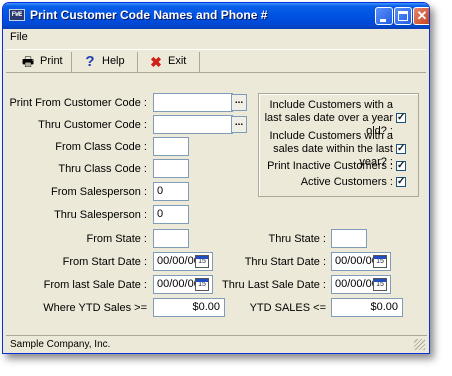 The height and width of the screenshot is (376, 452). What do you see at coordinates (216, 37) in the screenshot?
I see `menu-bar: File` at bounding box center [216, 37].